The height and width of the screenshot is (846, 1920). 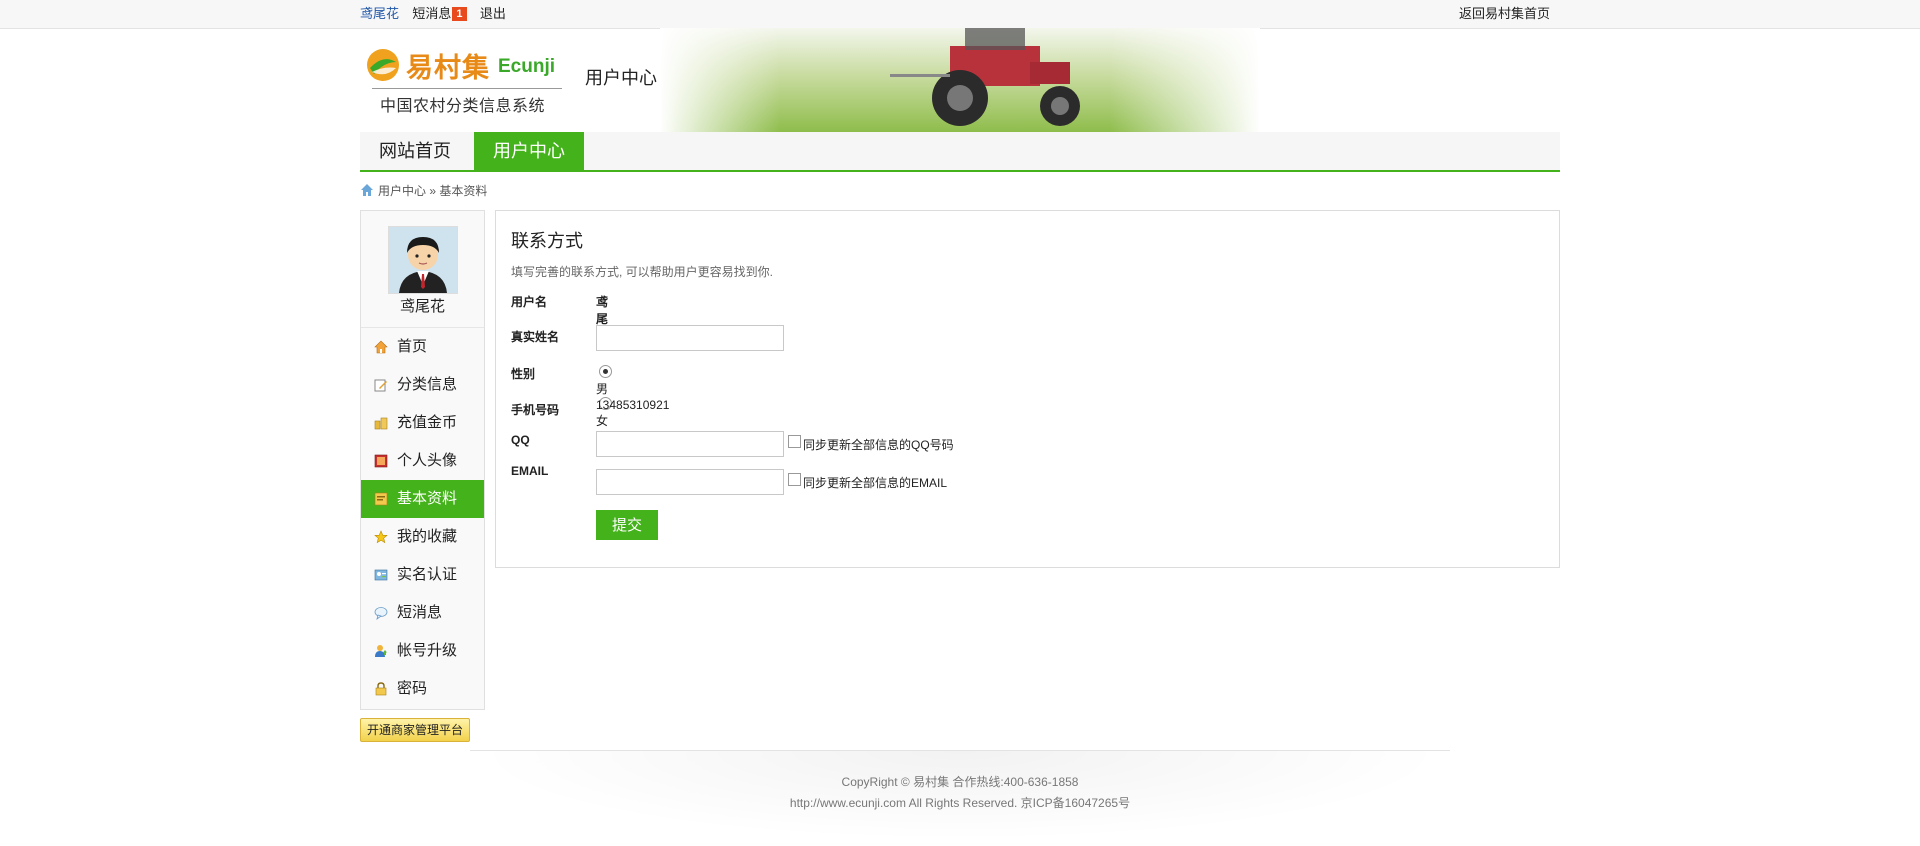 What do you see at coordinates (960, 14) in the screenshot?
I see `top-bar: 鸢尾花 短消息 1 退出 返回易村集首页` at bounding box center [960, 14].